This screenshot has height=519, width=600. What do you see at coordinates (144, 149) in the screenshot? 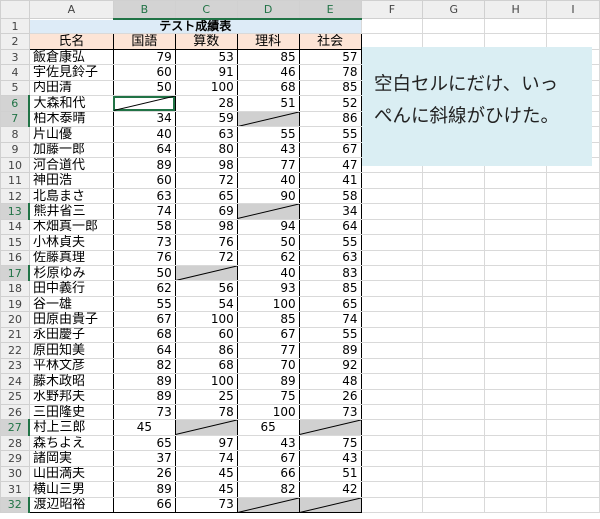
I see `score-cell-B9: 64` at bounding box center [144, 149].